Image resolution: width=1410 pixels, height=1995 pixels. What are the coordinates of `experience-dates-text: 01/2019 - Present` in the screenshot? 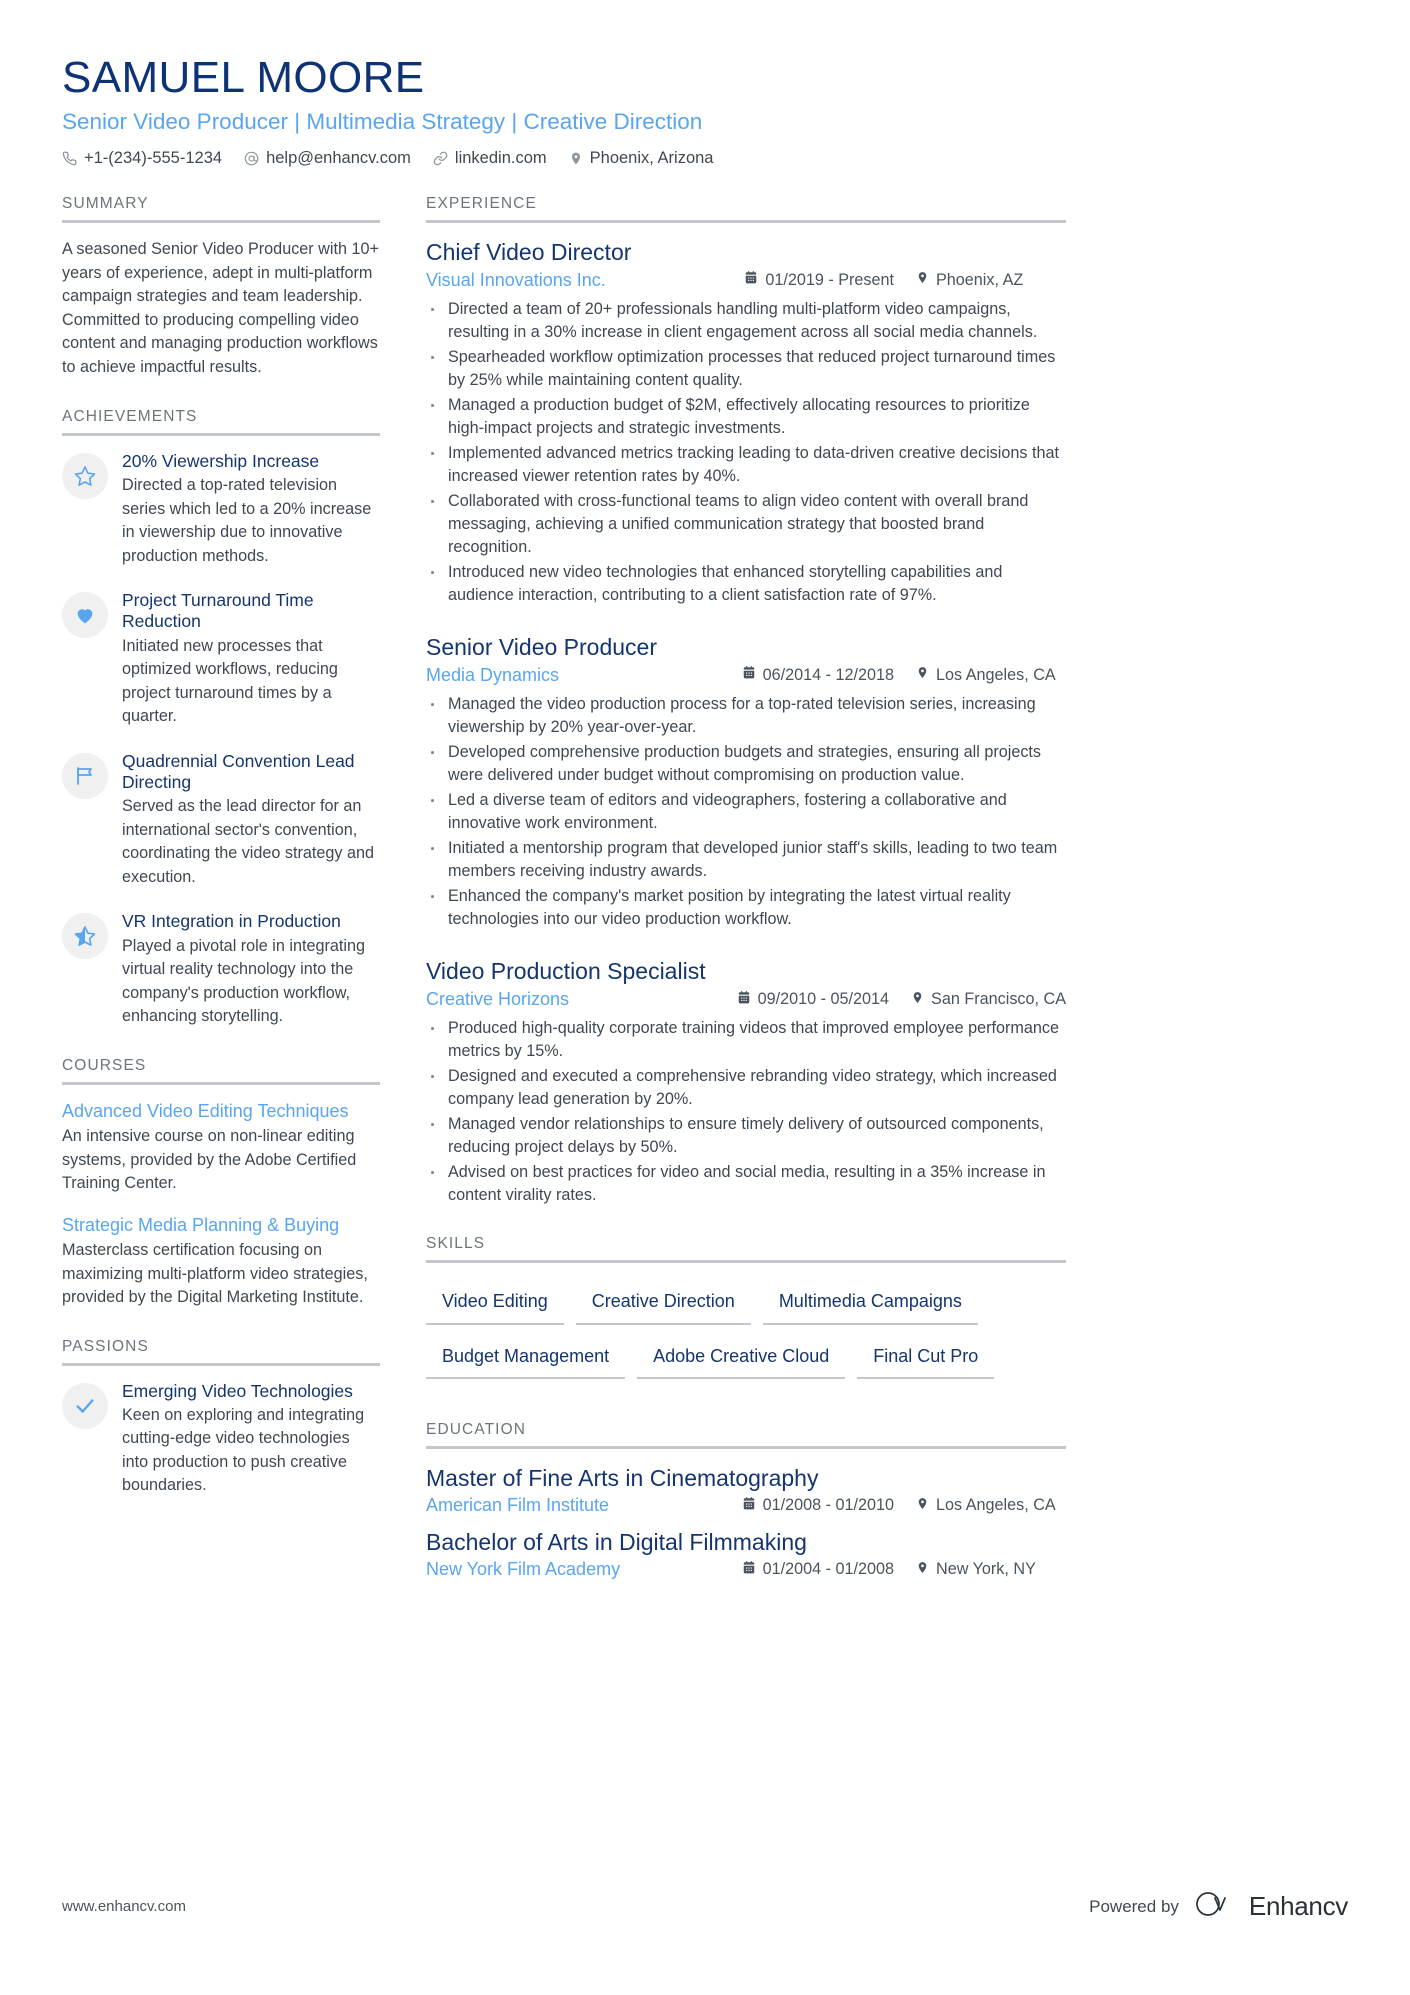 It's located at (829, 279).